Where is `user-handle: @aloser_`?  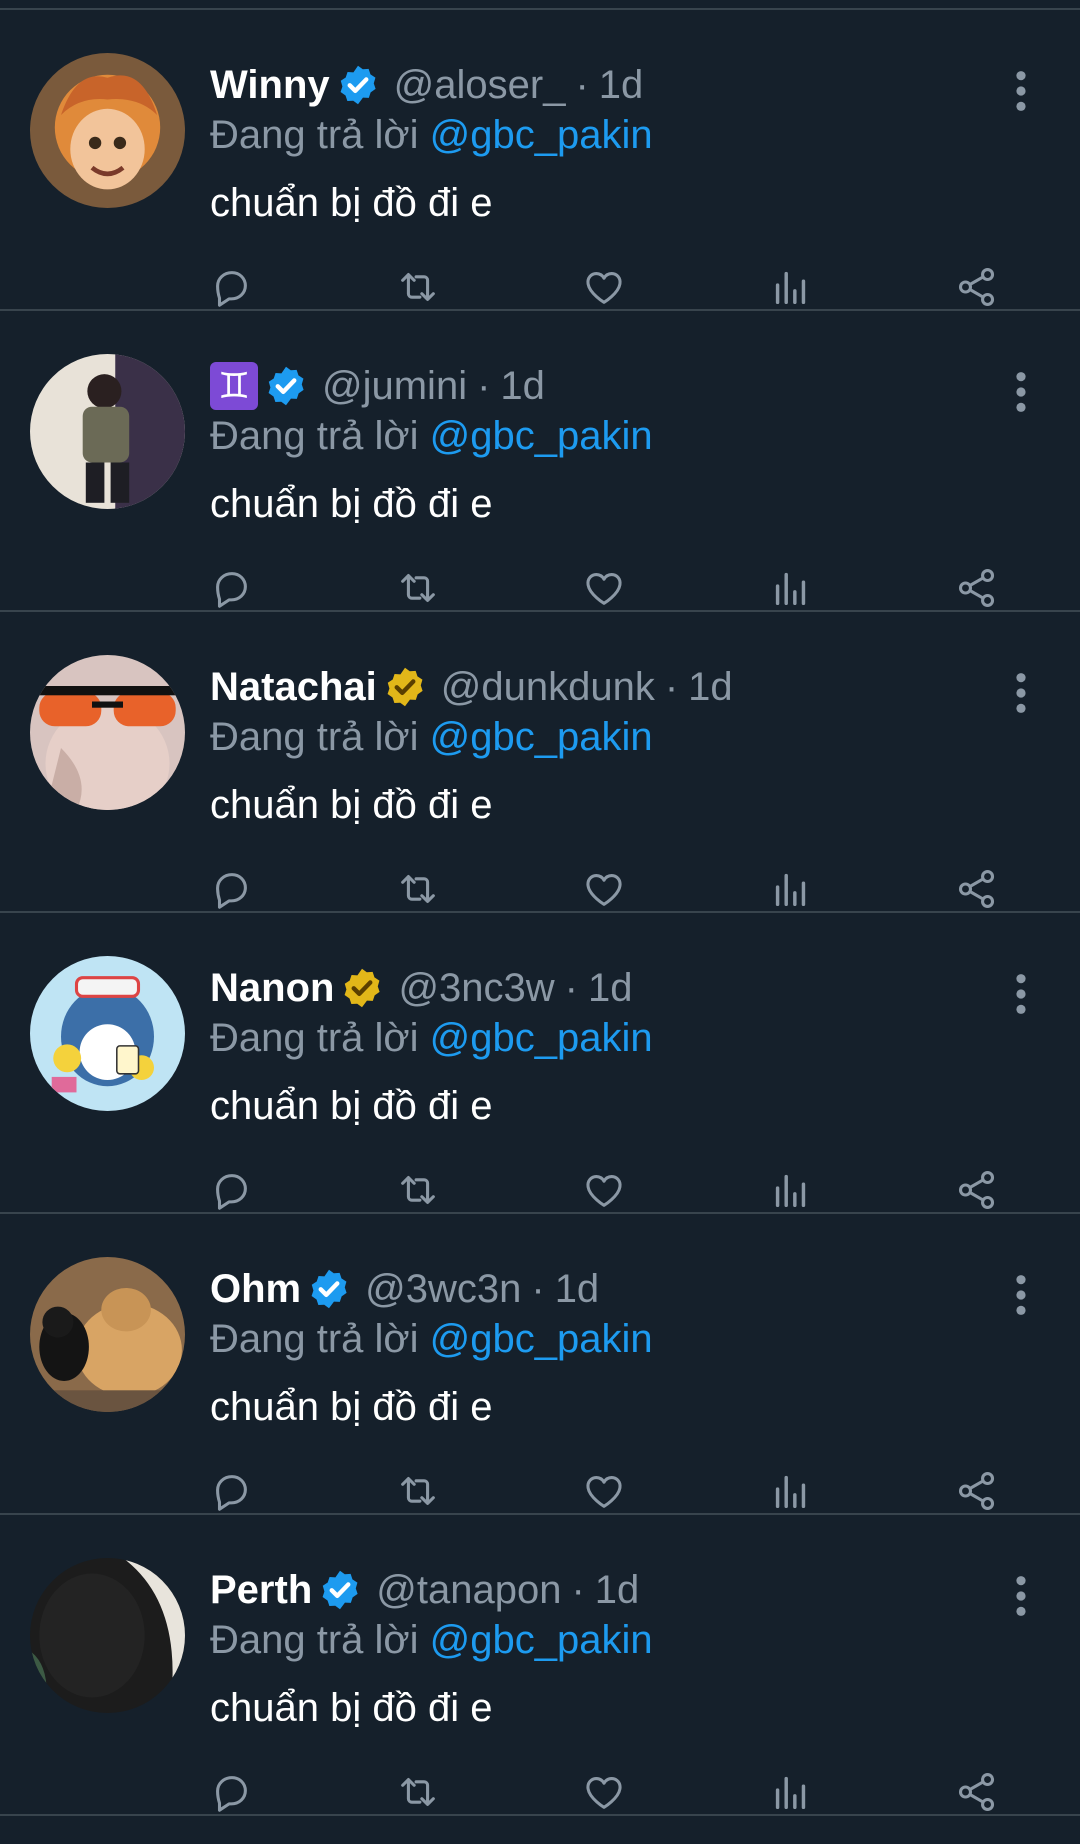 user-handle: @aloser_ is located at coordinates (480, 85).